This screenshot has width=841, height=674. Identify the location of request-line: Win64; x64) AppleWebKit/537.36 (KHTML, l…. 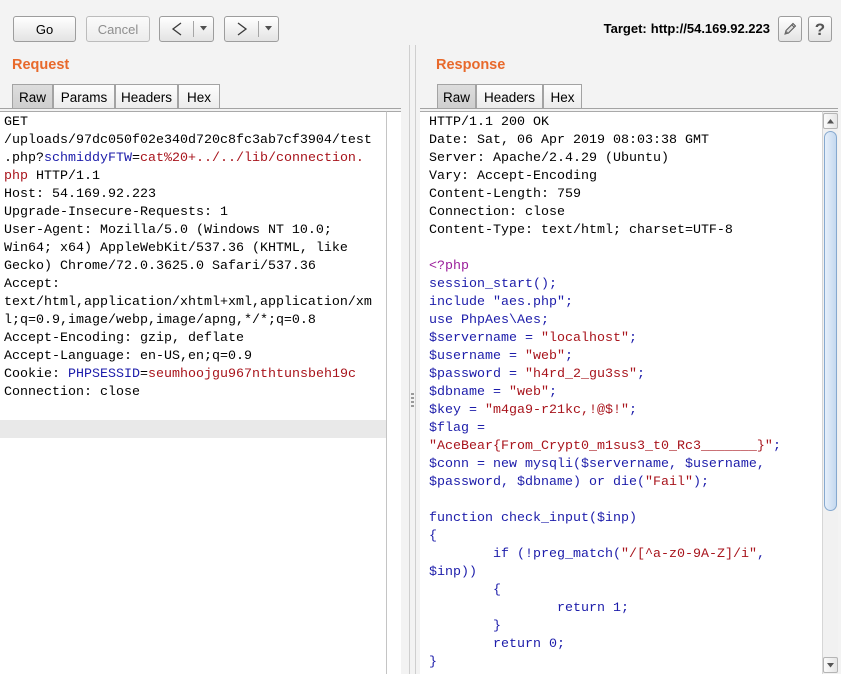
(195, 249).